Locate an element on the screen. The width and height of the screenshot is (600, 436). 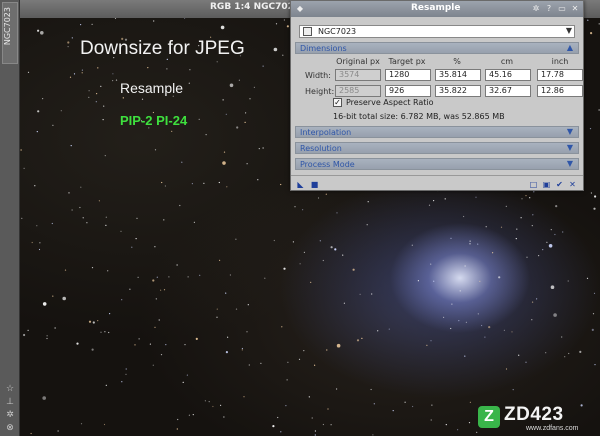
overlay-version: PIP-2 PI-24 is located at coordinates (154, 120).